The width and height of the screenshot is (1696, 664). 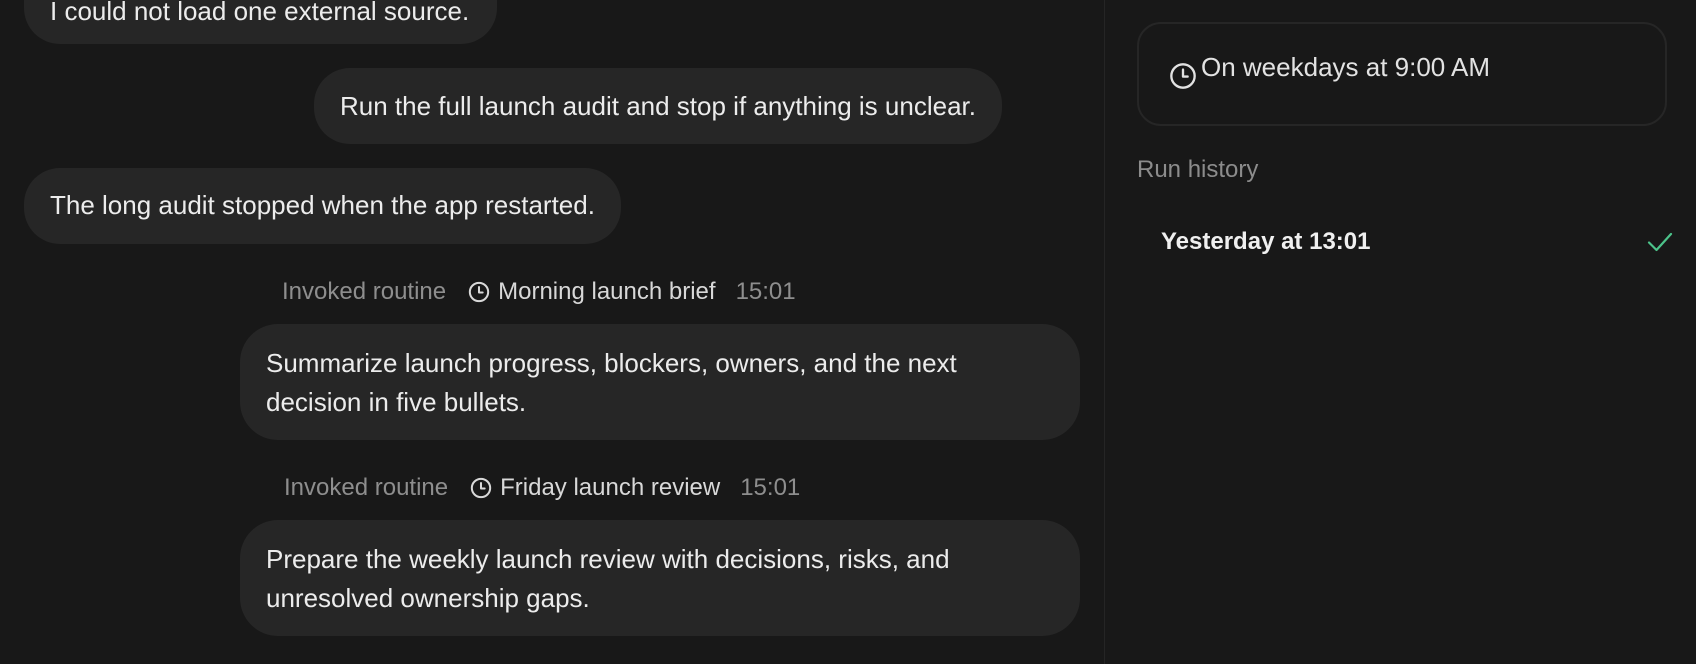 I want to click on routine-link: Friday launch review, so click(x=595, y=488).